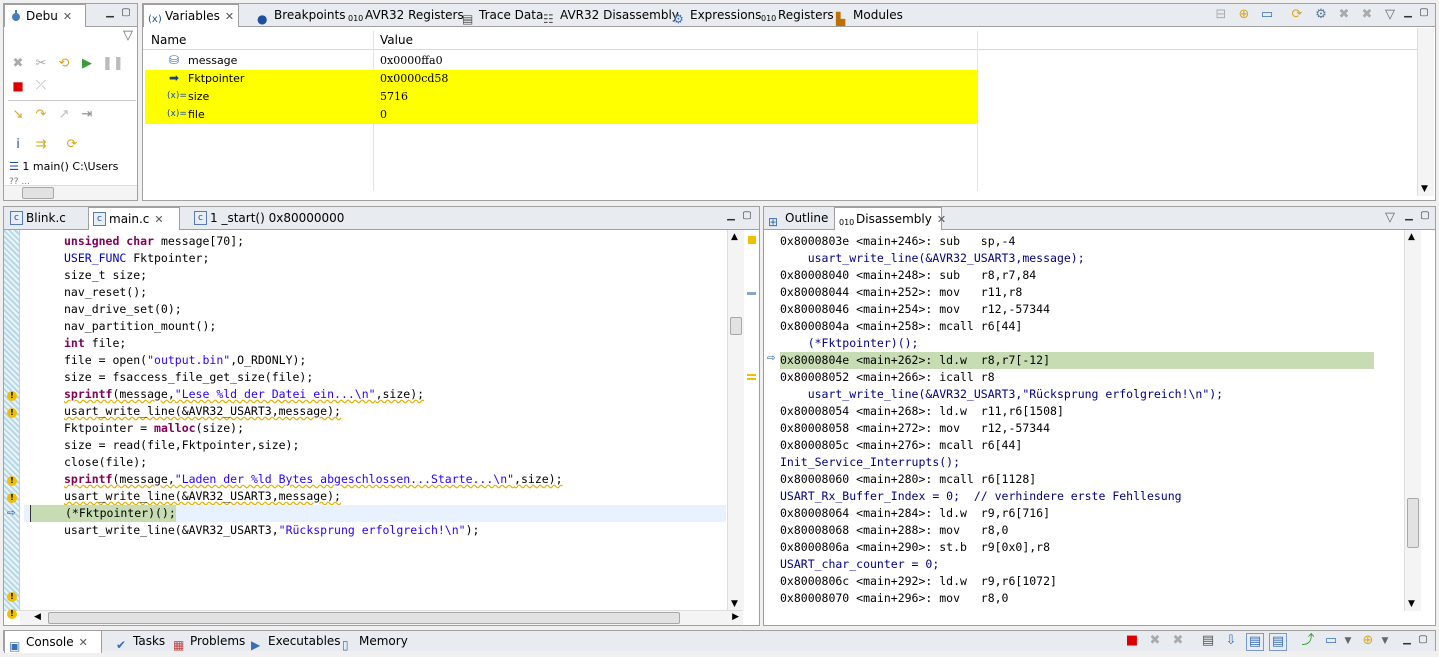 Image resolution: width=1439 pixels, height=657 pixels. What do you see at coordinates (41, 145) in the screenshot?
I see `step-filter-icon: ⇉` at bounding box center [41, 145].